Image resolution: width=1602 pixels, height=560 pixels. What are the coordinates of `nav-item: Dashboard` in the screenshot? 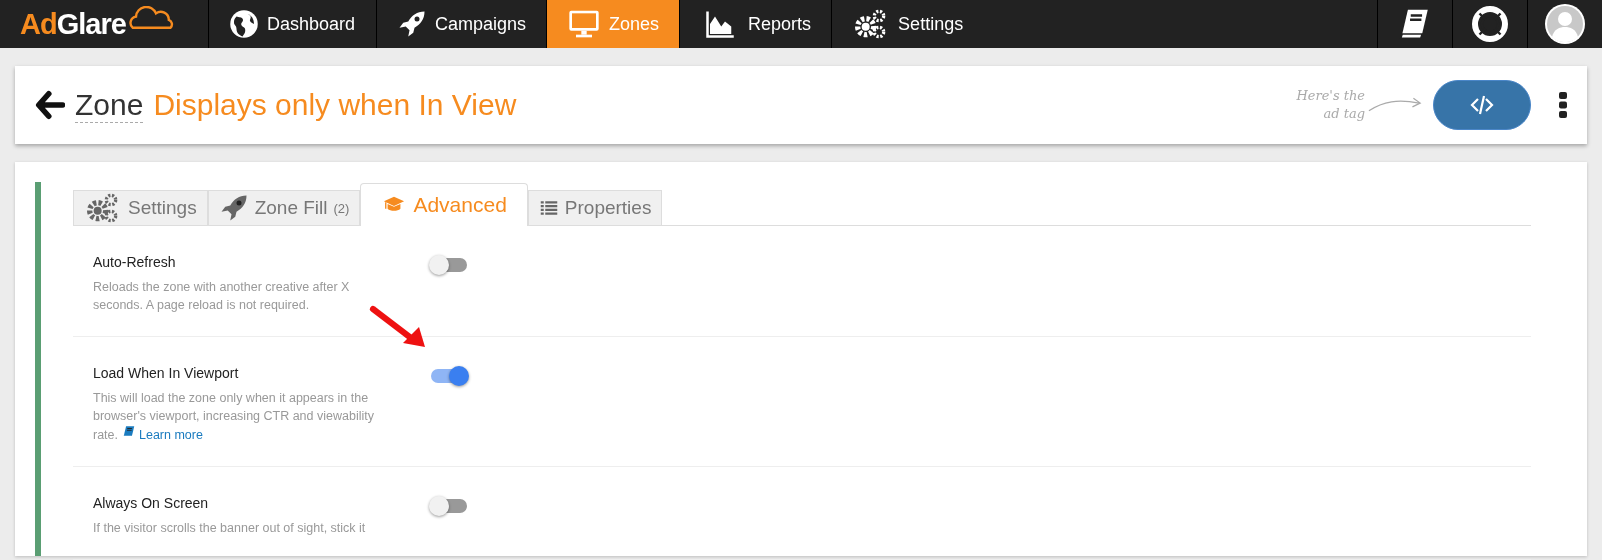 It's located at (292, 24).